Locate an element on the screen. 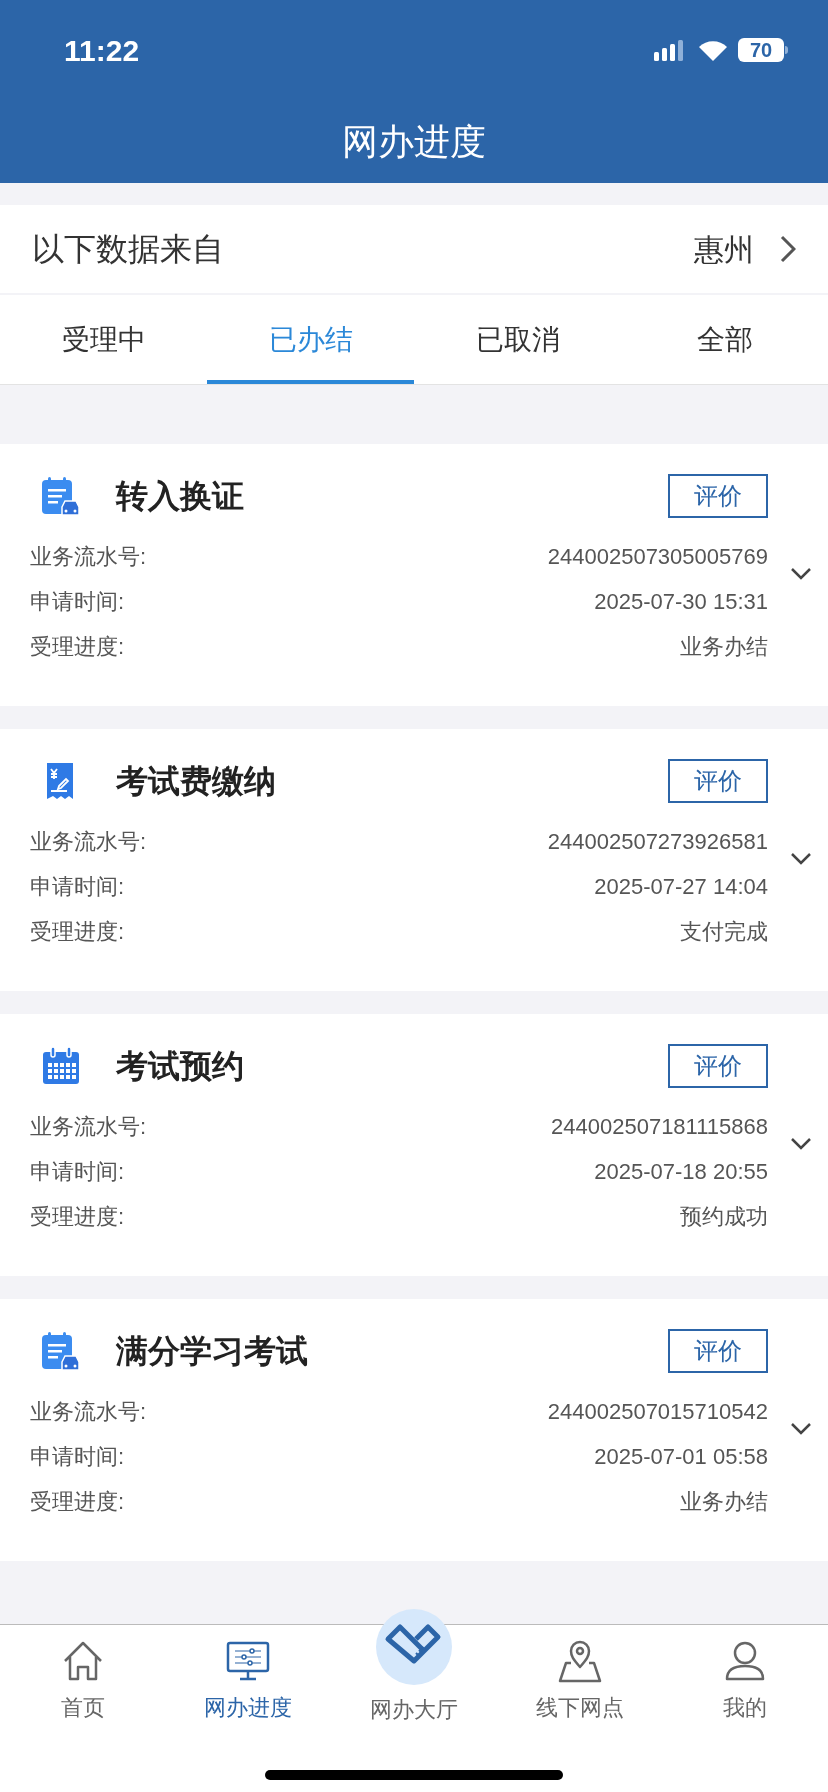 This screenshot has height=1792, width=828. nav-item: 线下网点 is located at coordinates (579, 1708).